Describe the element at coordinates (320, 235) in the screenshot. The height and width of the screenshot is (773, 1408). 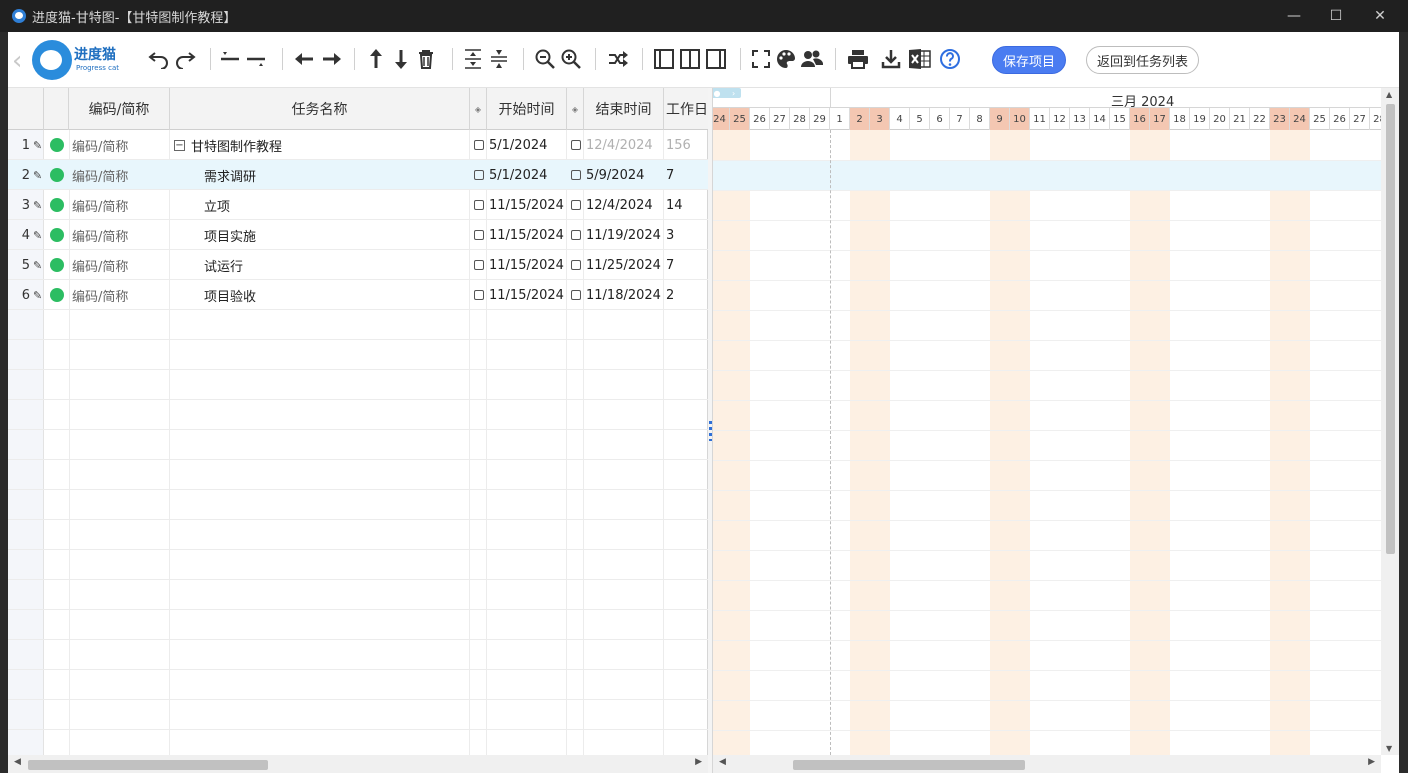
I see `task-name-cell: 项目实施` at that location.